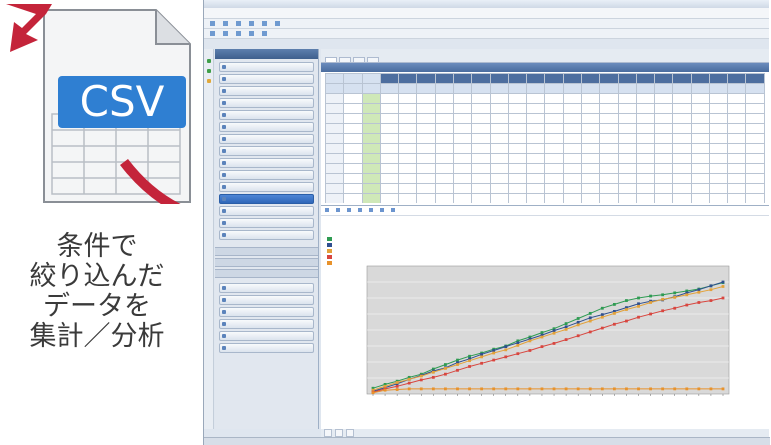 The image size is (771, 445). I want to click on toolbar-button, so click(226, 24).